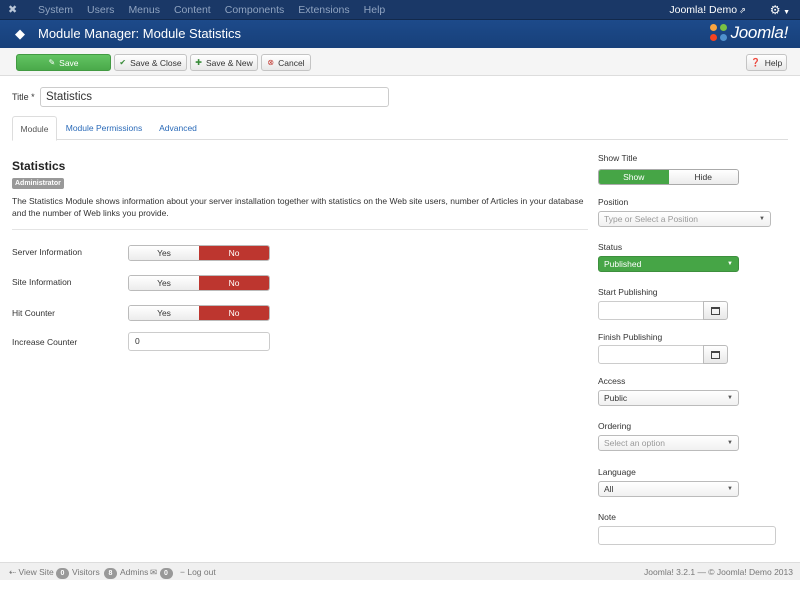 The height and width of the screenshot is (599, 800). Describe the element at coordinates (156, 62) in the screenshot. I see `save-close-label: Save & Close` at that location.